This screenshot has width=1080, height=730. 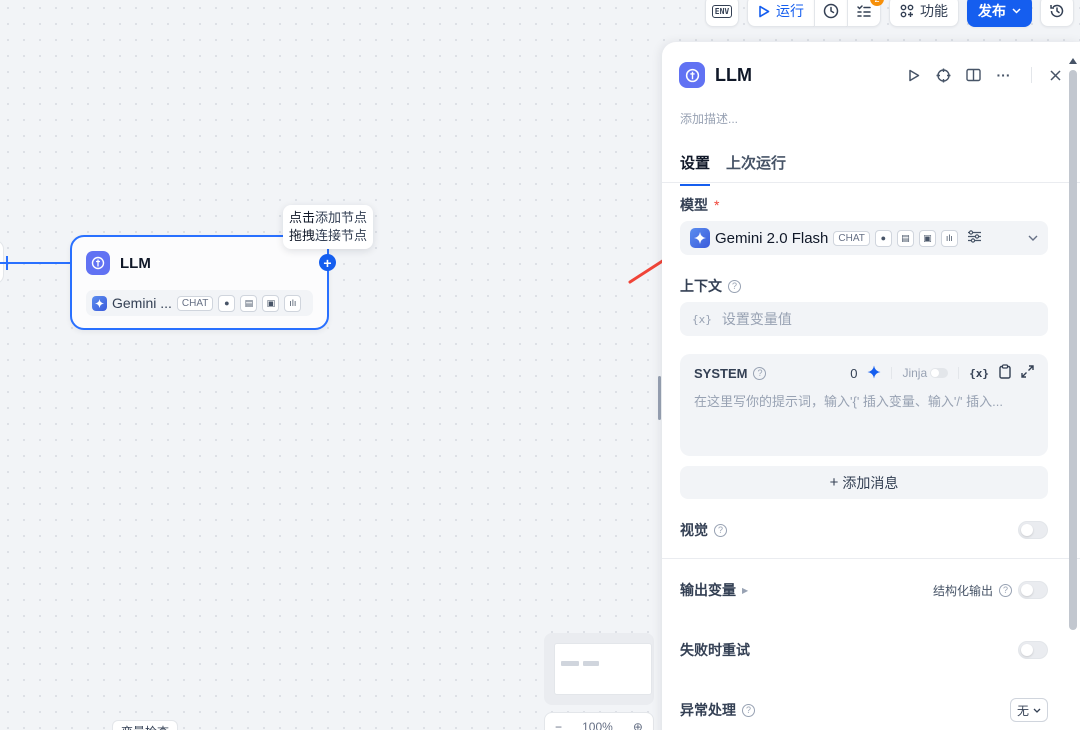 What do you see at coordinates (1033, 590) in the screenshot?
I see `structured-output-toggle` at bounding box center [1033, 590].